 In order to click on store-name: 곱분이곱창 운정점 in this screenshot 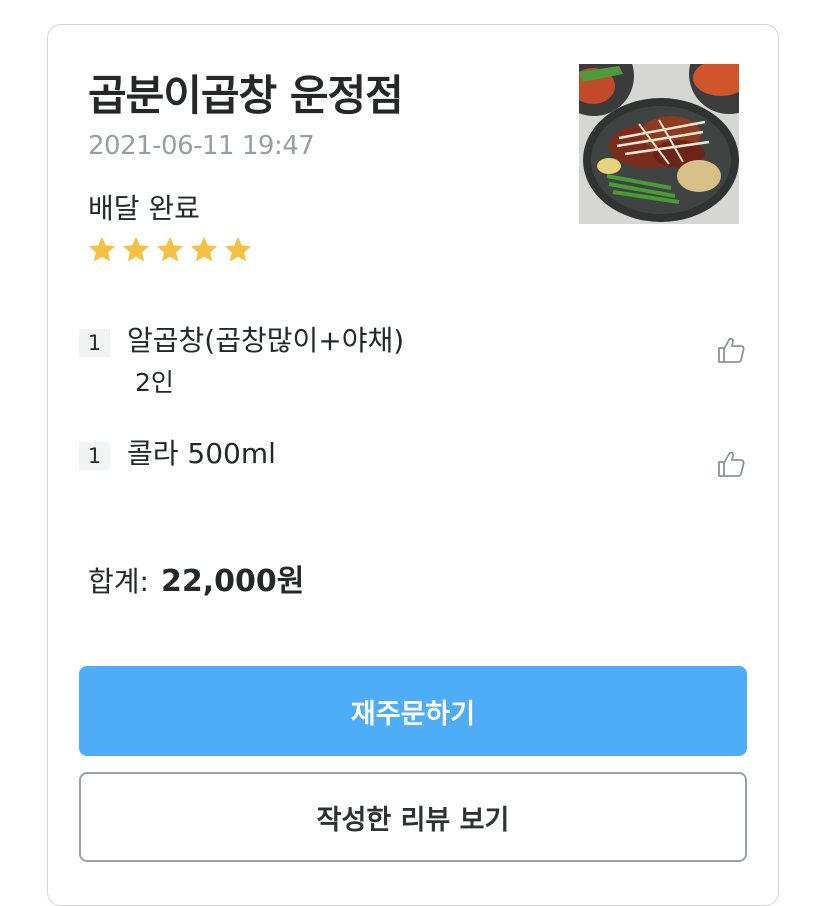, I will do `click(246, 92)`.